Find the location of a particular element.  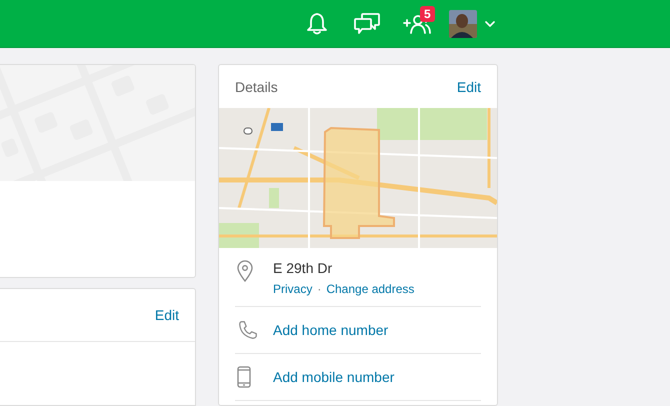

phone-icon is located at coordinates (248, 330).